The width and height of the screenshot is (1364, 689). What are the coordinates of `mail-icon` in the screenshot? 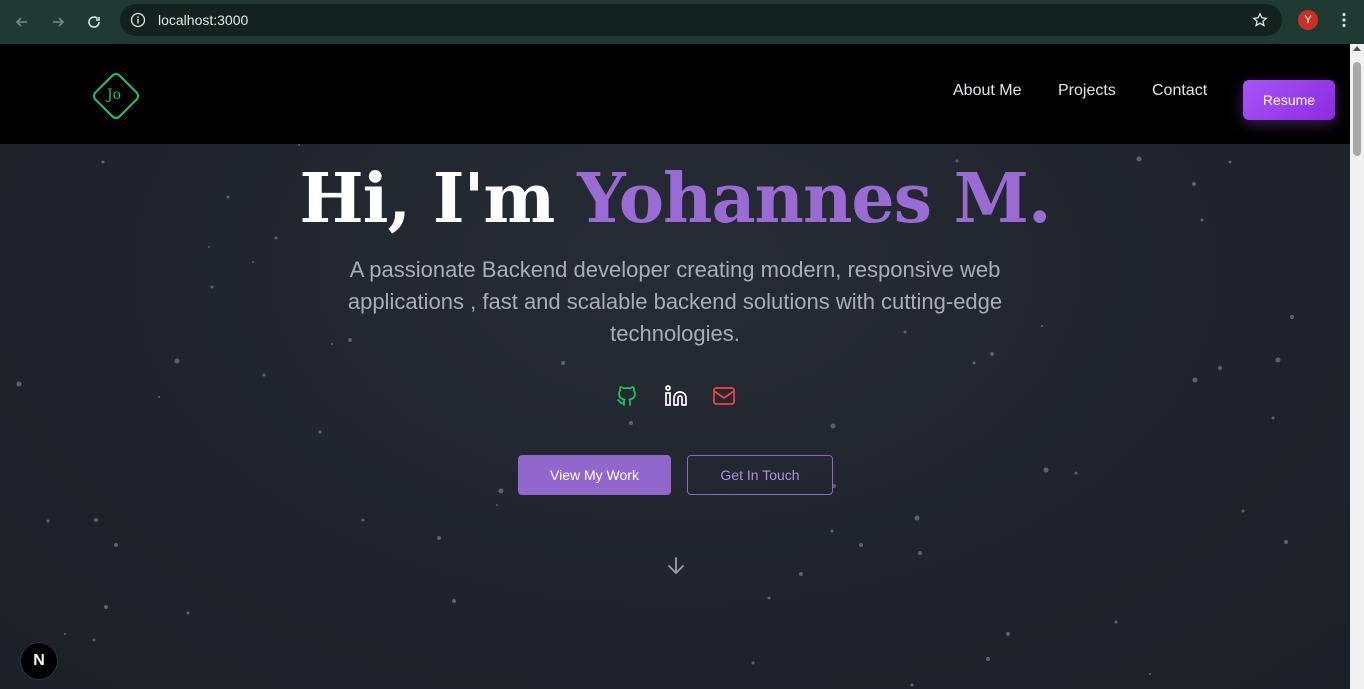 It's located at (724, 396).